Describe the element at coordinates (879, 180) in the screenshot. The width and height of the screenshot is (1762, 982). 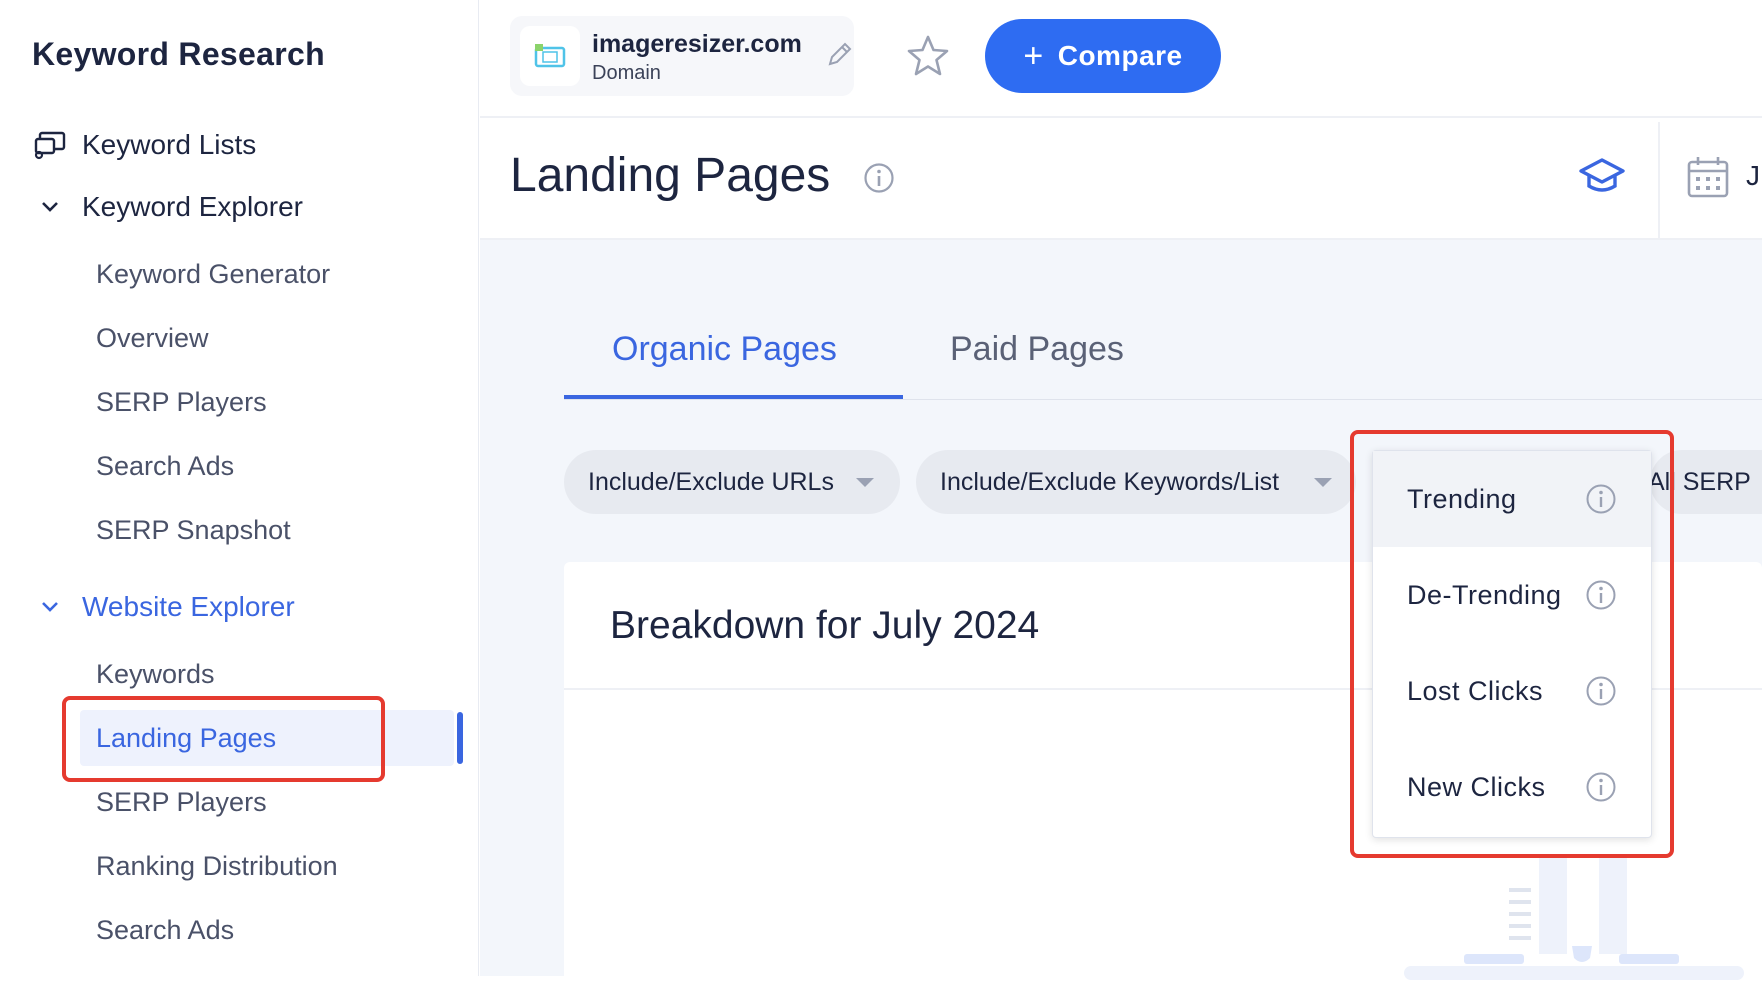
I see `info-icon` at that location.